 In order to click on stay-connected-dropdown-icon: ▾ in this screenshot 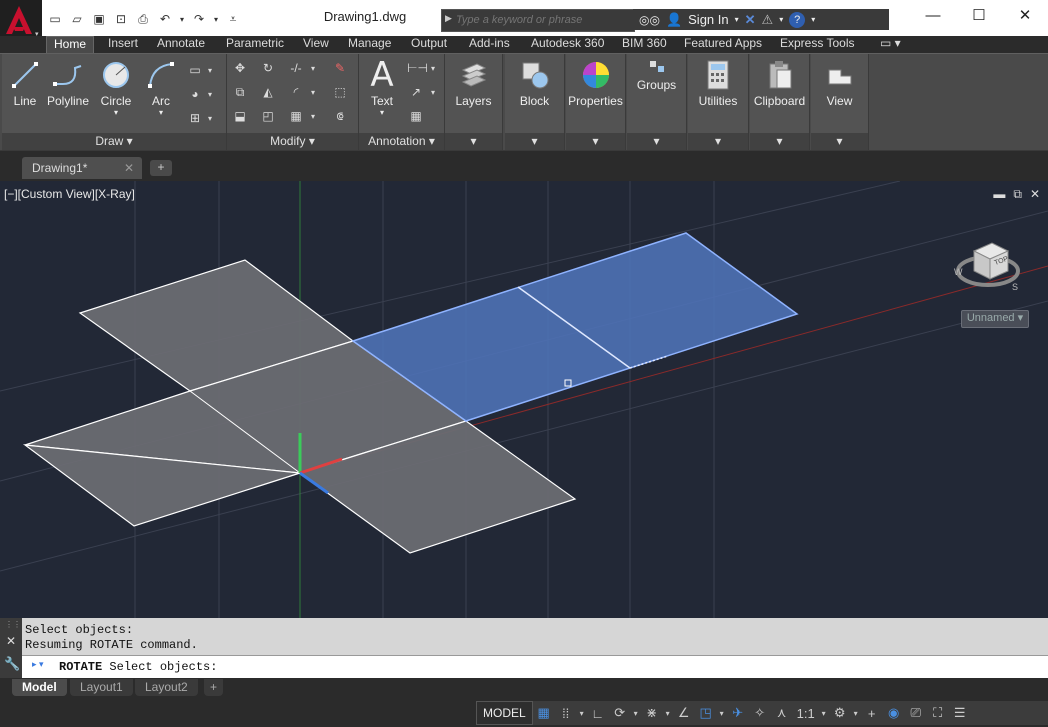, I will do `click(781, 19)`.